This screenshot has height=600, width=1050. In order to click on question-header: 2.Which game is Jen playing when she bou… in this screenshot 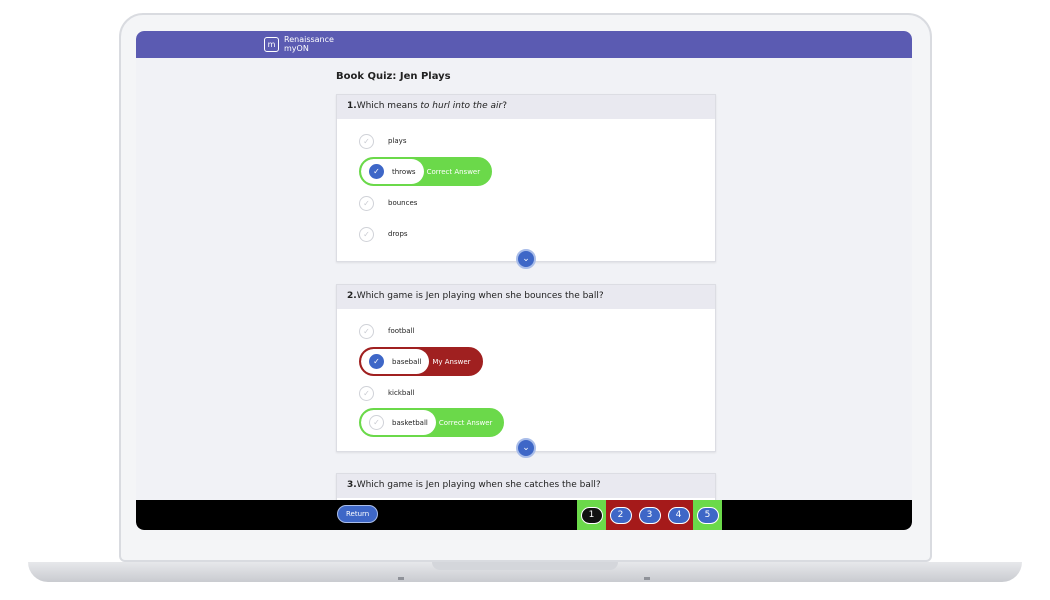, I will do `click(526, 297)`.